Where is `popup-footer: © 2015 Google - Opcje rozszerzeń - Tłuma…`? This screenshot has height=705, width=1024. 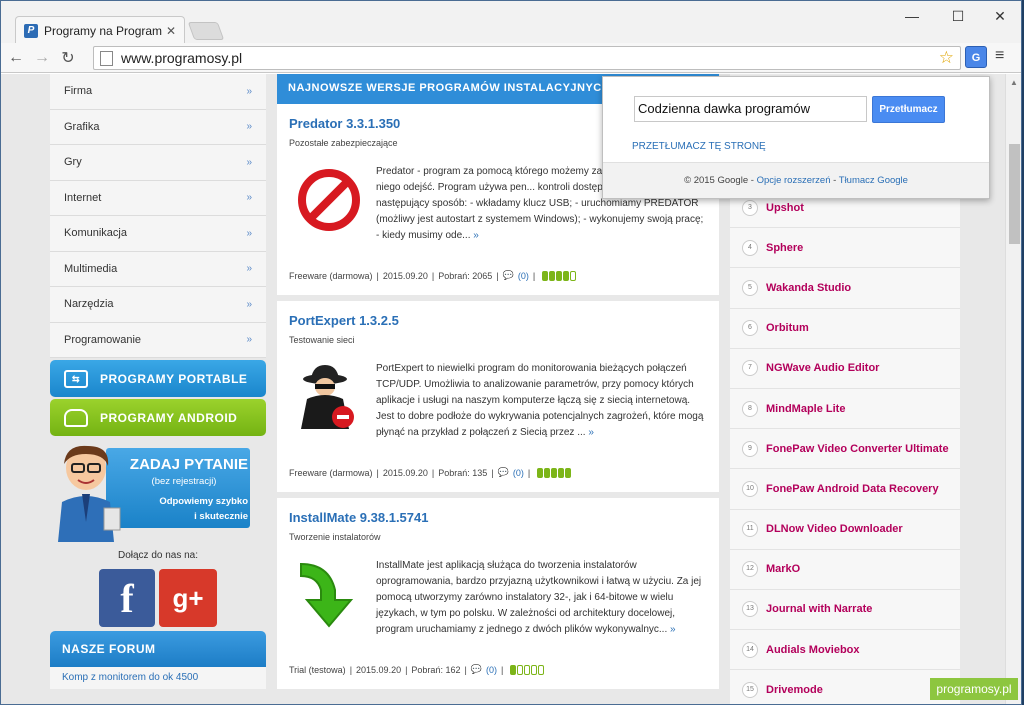 popup-footer: © 2015 Google - Opcje rozszerzeń - Tłuma… is located at coordinates (796, 180).